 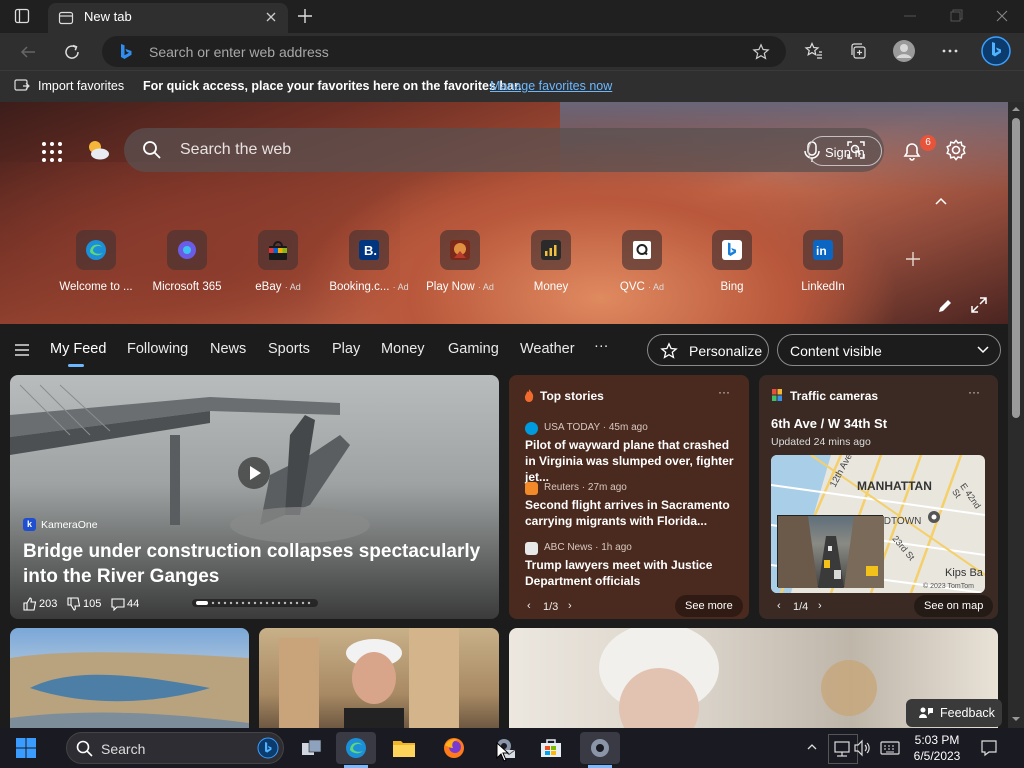 I want to click on start-windows-icon, so click(x=26, y=748).